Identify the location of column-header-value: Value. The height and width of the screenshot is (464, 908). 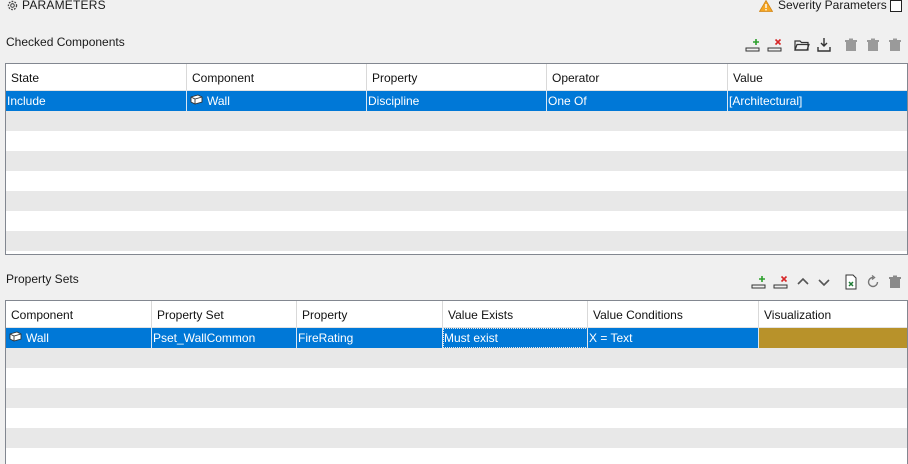
(817, 77).